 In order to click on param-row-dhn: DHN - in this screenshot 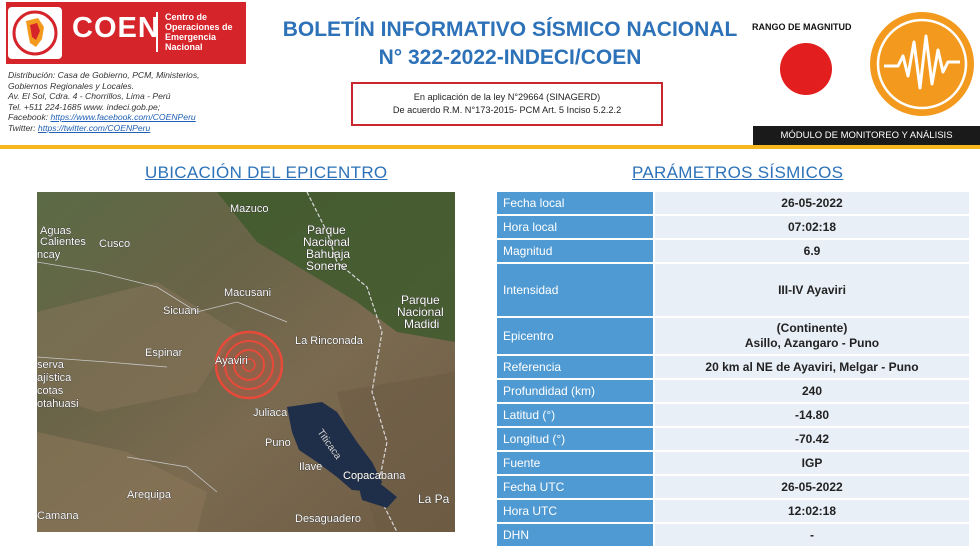, I will do `click(733, 535)`.